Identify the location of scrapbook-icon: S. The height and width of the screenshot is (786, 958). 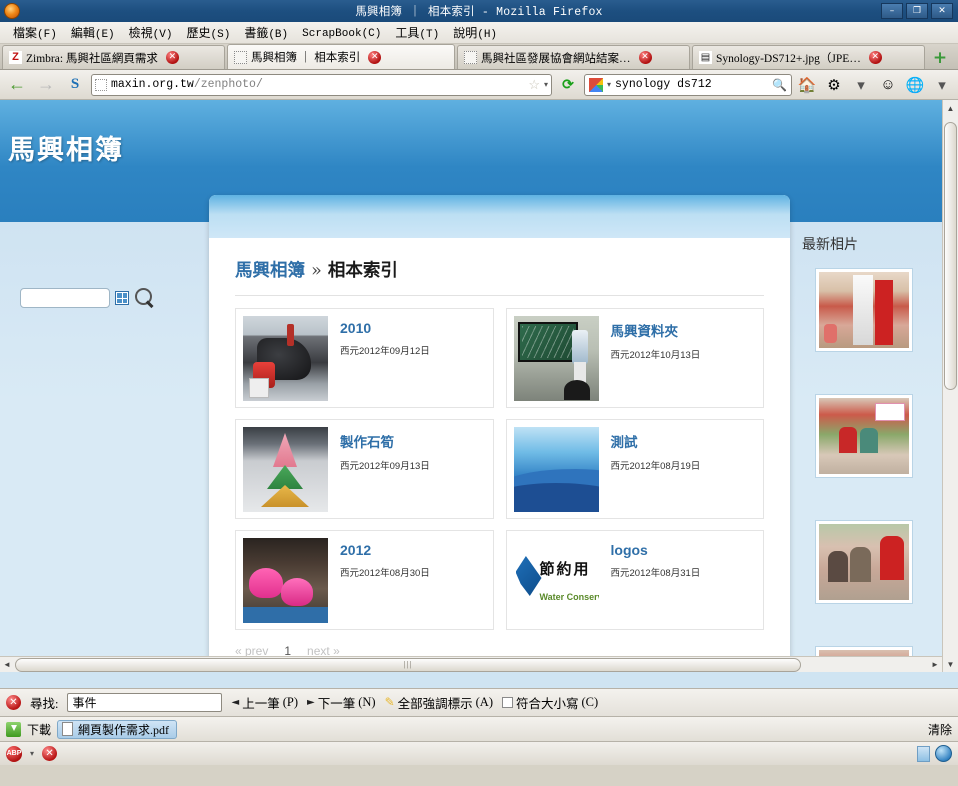
(75, 85).